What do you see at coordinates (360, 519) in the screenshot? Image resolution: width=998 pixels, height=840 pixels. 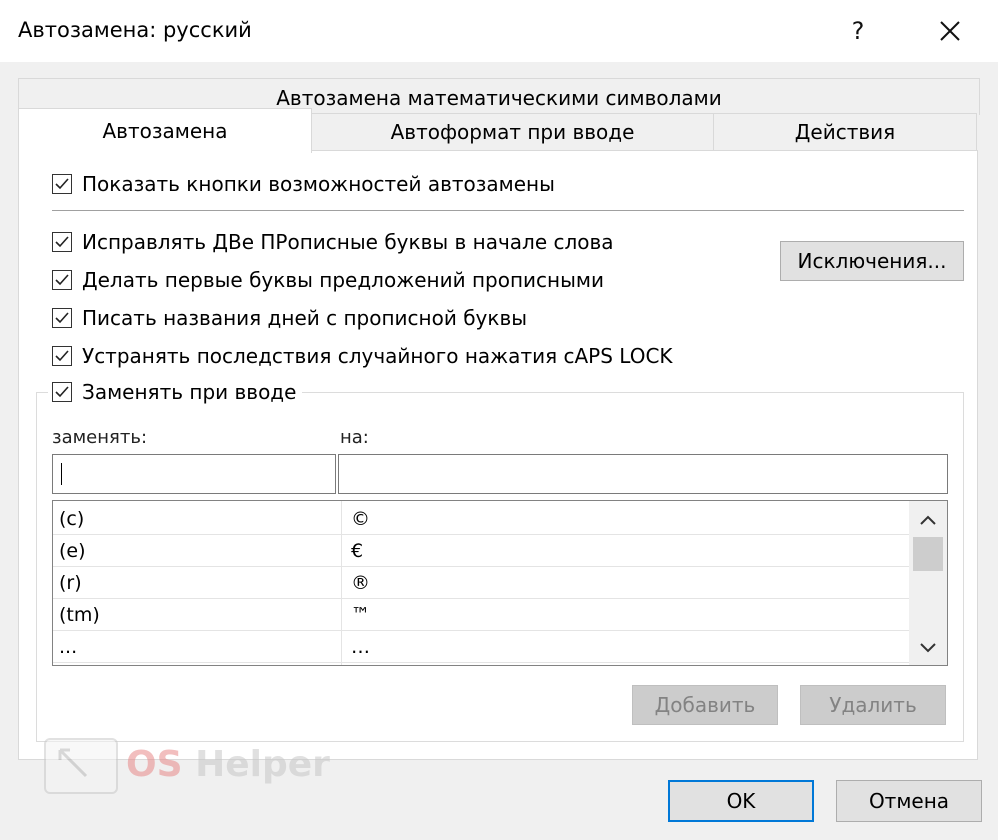 I see `with-cell: ©` at bounding box center [360, 519].